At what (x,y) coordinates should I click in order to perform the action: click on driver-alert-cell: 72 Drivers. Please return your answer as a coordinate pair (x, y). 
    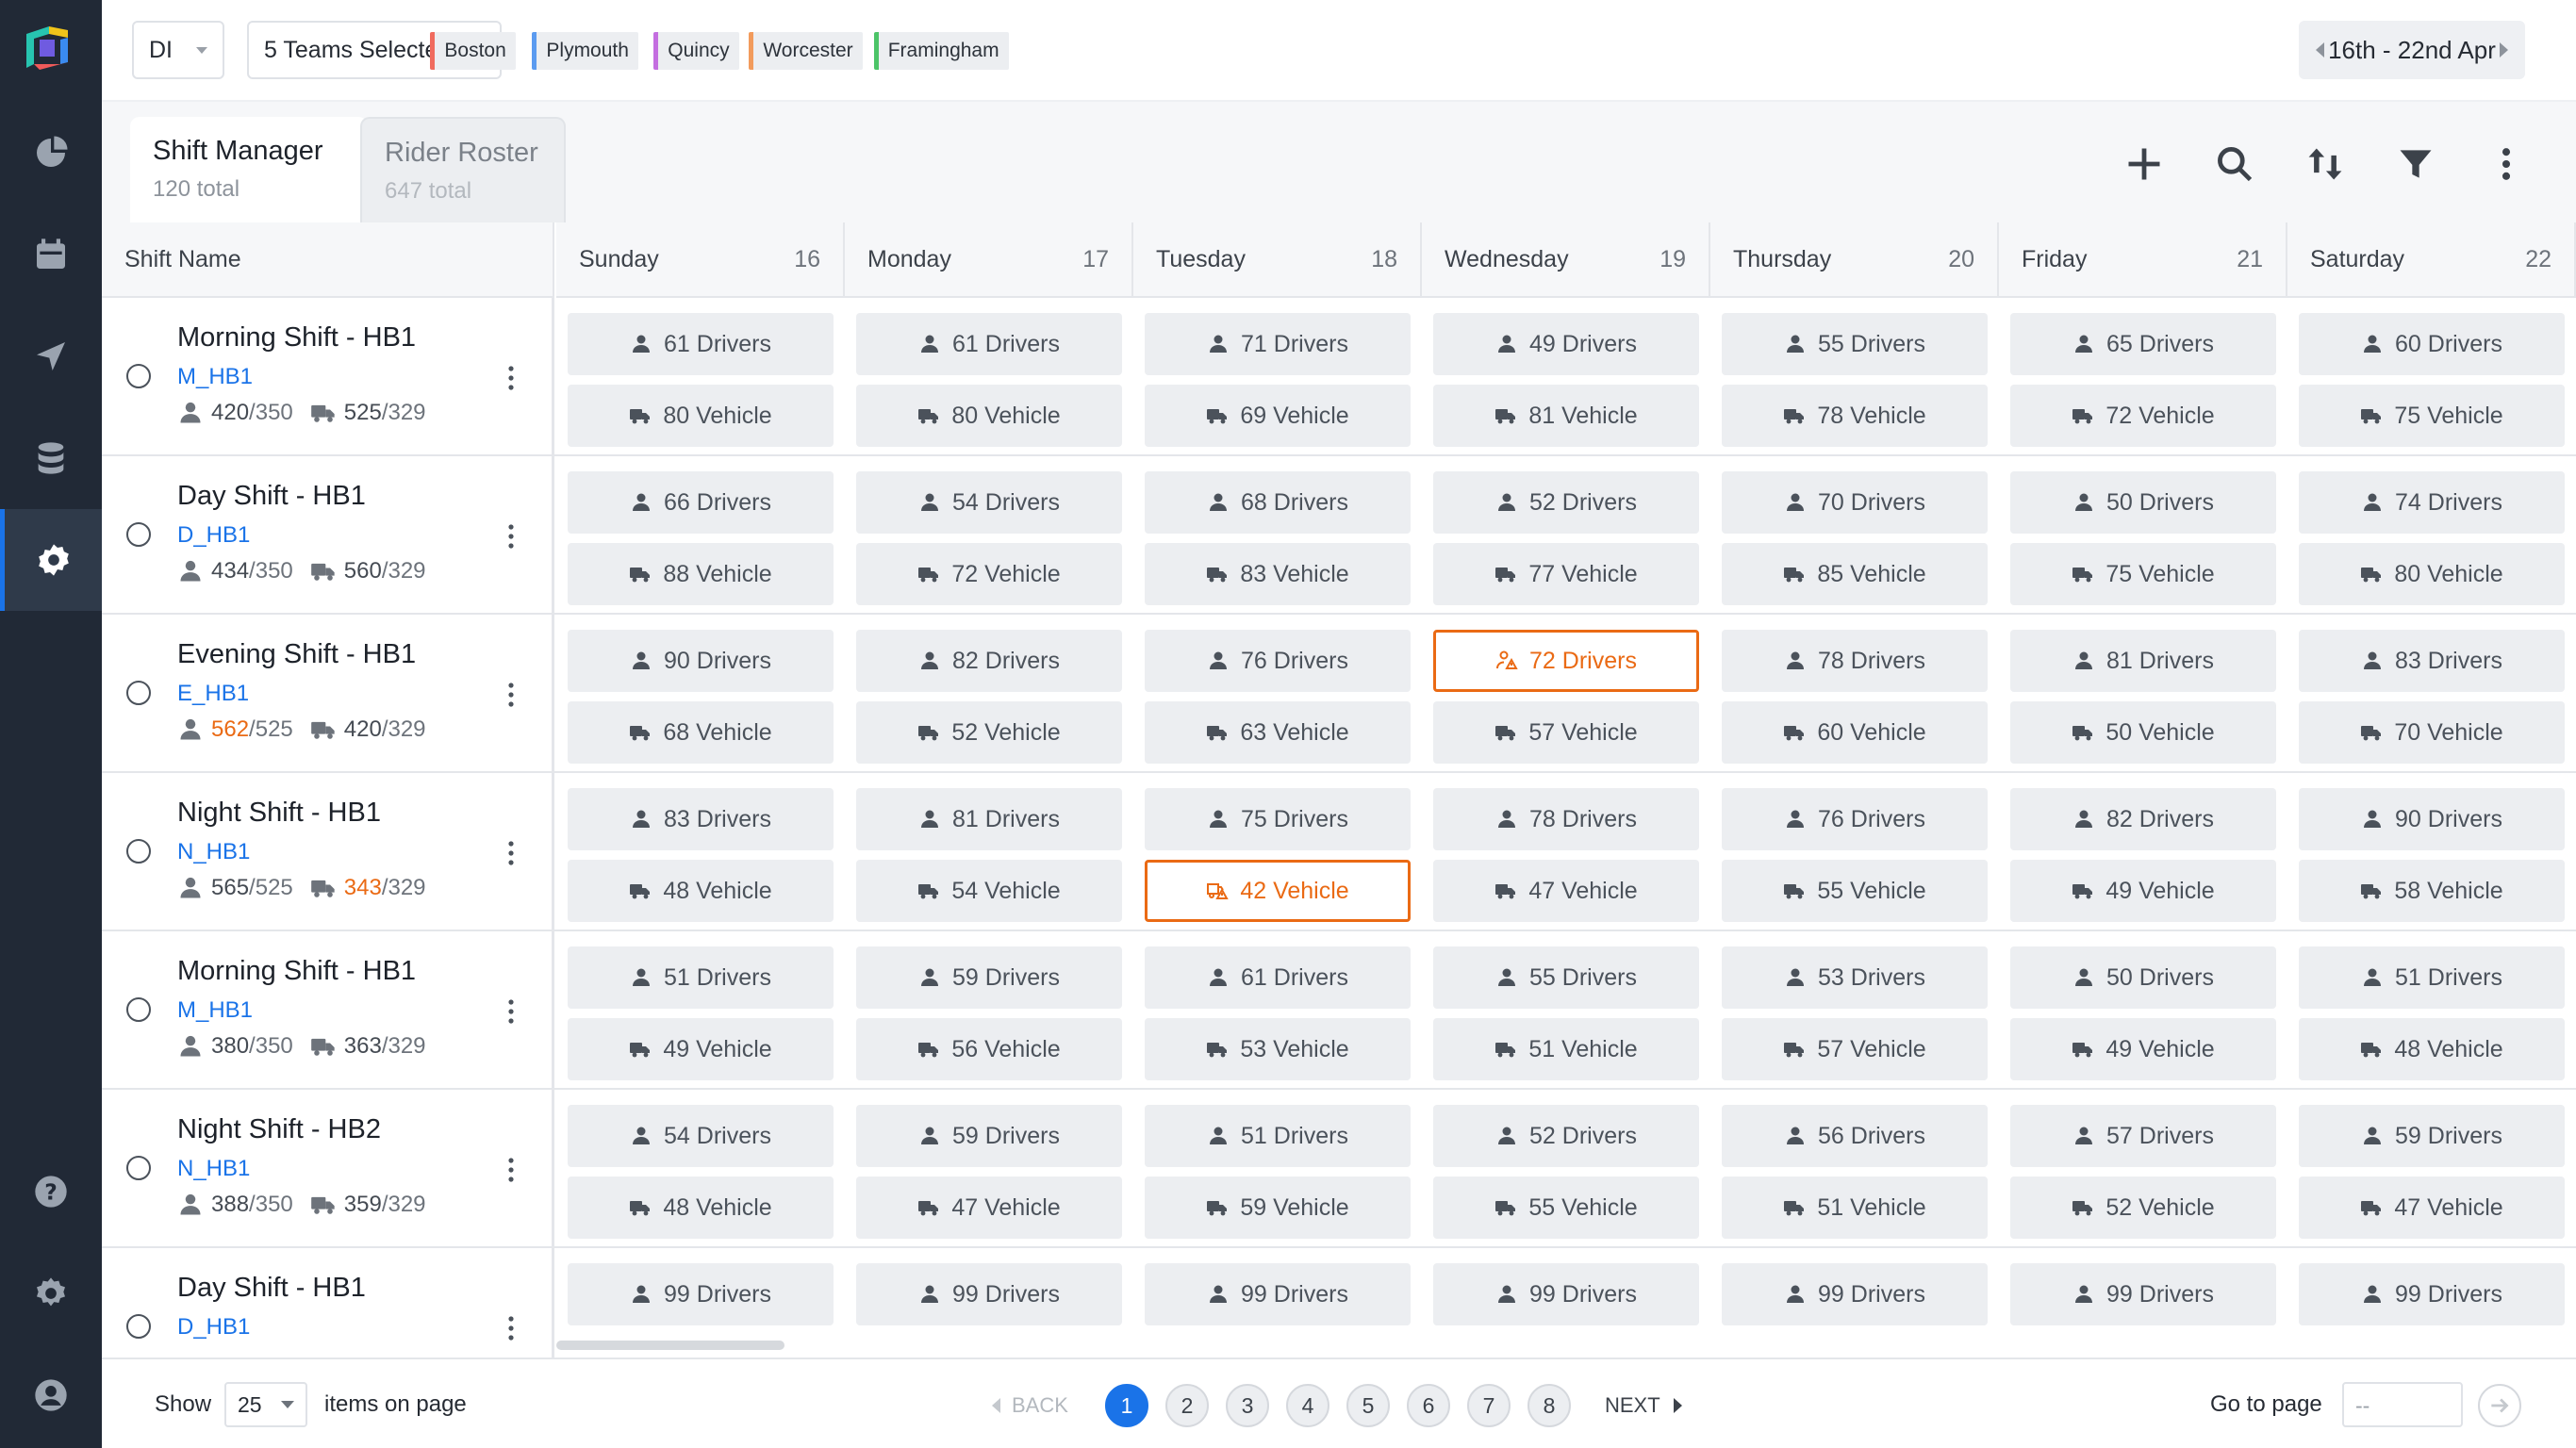
    Looking at the image, I should click on (1566, 661).